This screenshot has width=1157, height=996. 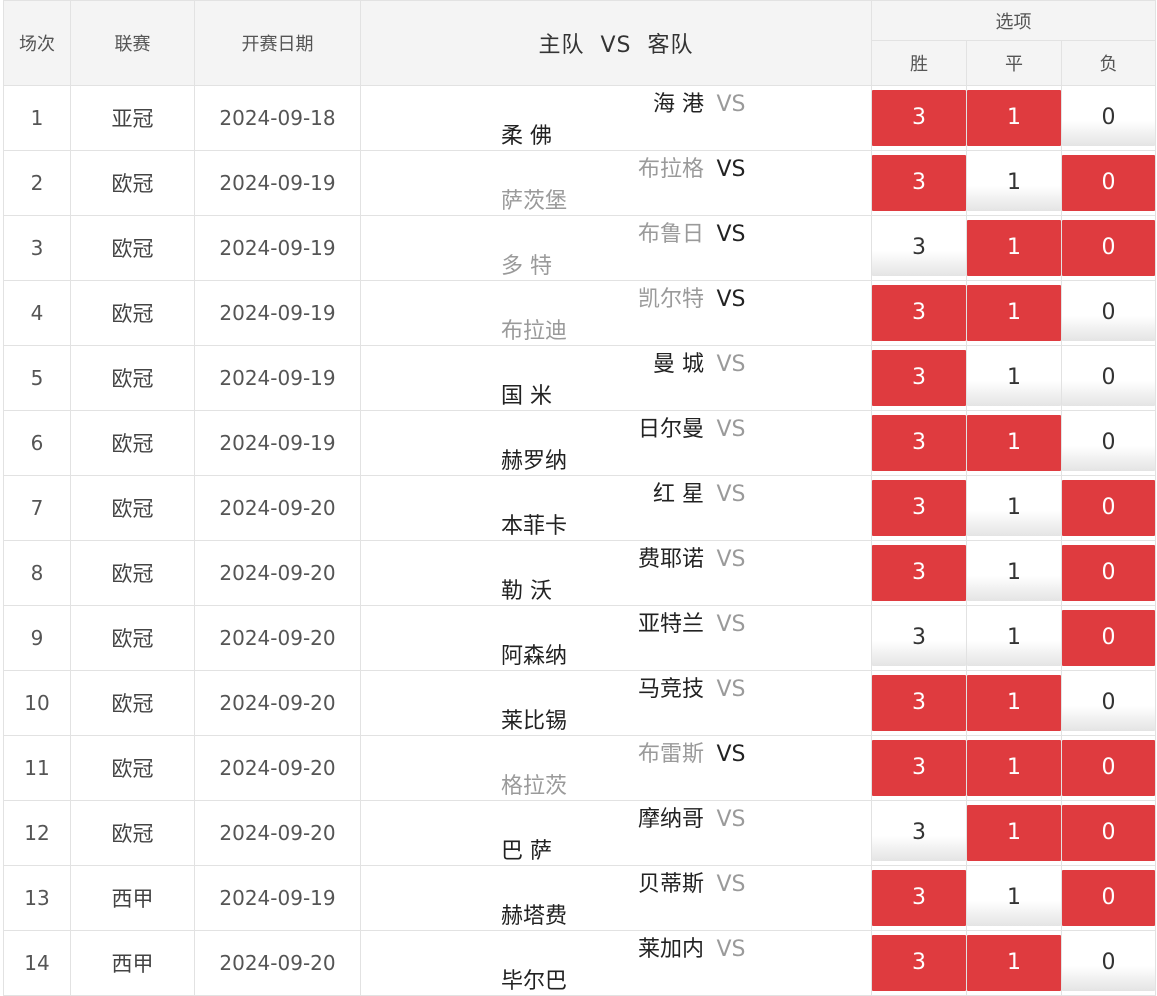 I want to click on away-team: 国 米, so click(x=526, y=396).